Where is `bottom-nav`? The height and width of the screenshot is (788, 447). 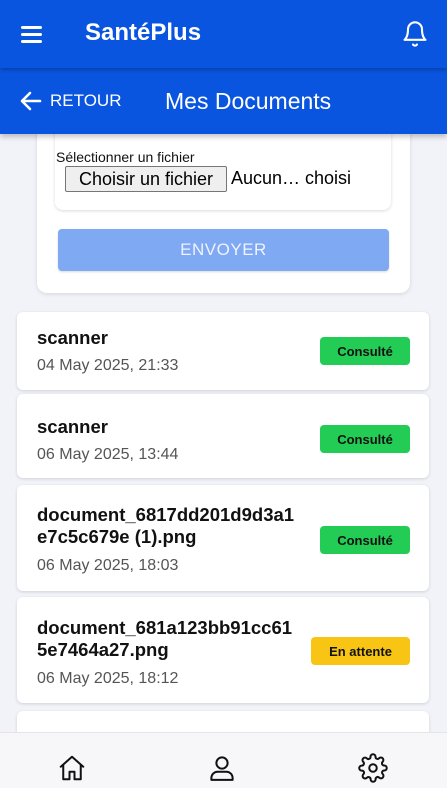 bottom-nav is located at coordinates (223, 760).